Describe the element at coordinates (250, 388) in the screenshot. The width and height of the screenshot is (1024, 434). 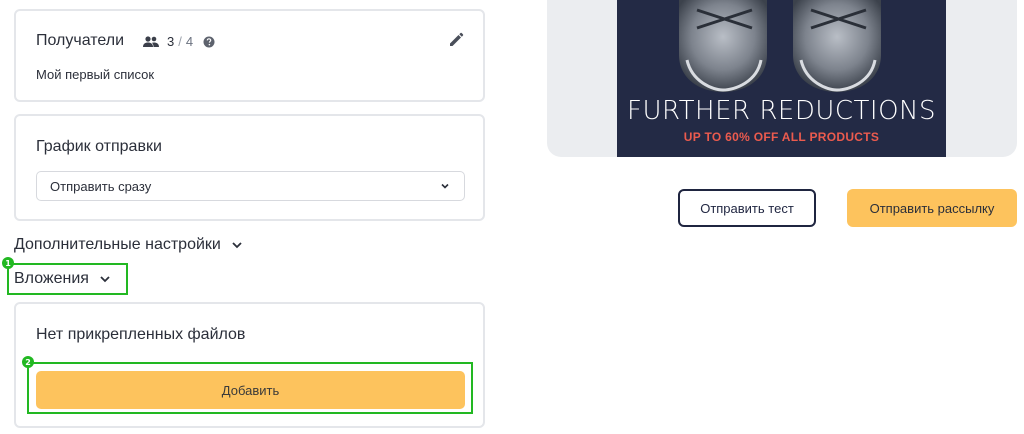
I see `add-button-highlight-box` at that location.